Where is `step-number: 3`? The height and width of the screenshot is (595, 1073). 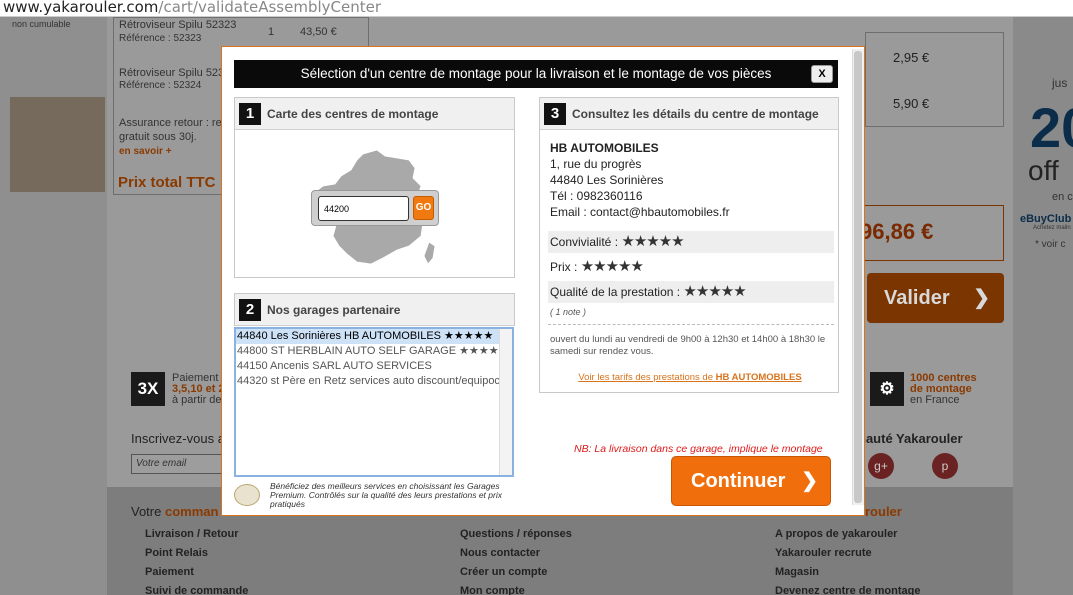
step-number: 3 is located at coordinates (555, 114).